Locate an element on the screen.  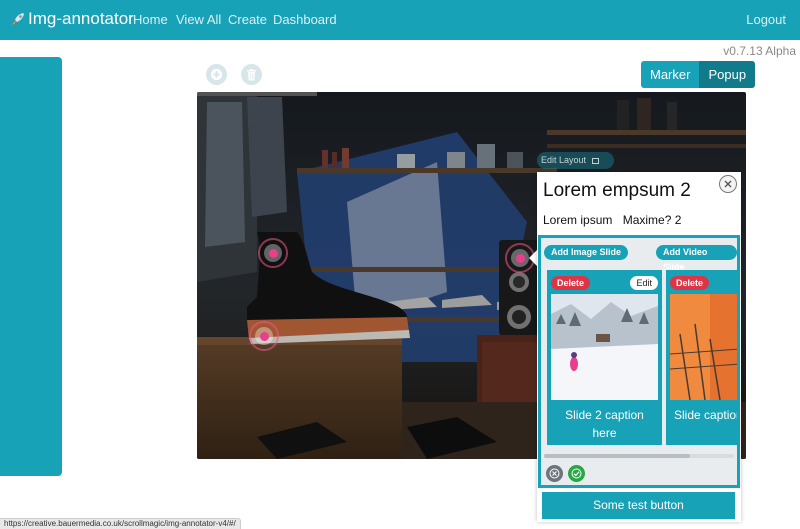
nav-link-dashboard: Dashboard is located at coordinates (305, 19).